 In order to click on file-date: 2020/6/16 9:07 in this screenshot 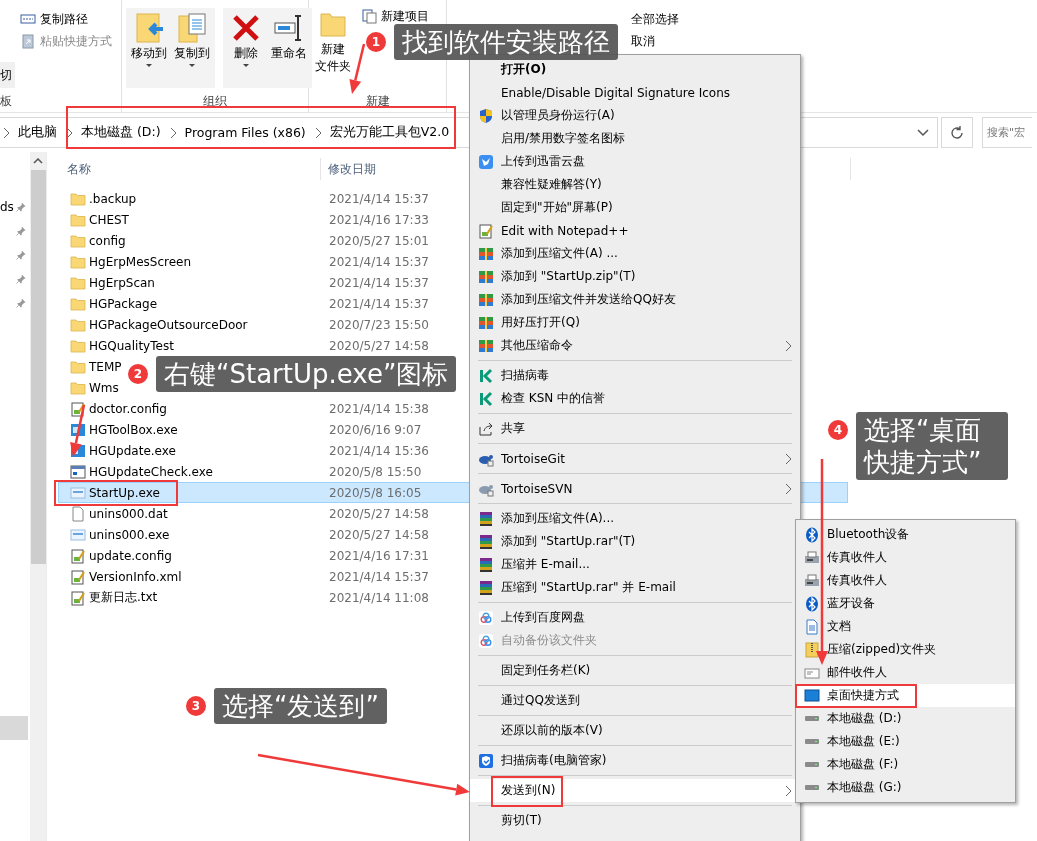, I will do `click(375, 429)`.